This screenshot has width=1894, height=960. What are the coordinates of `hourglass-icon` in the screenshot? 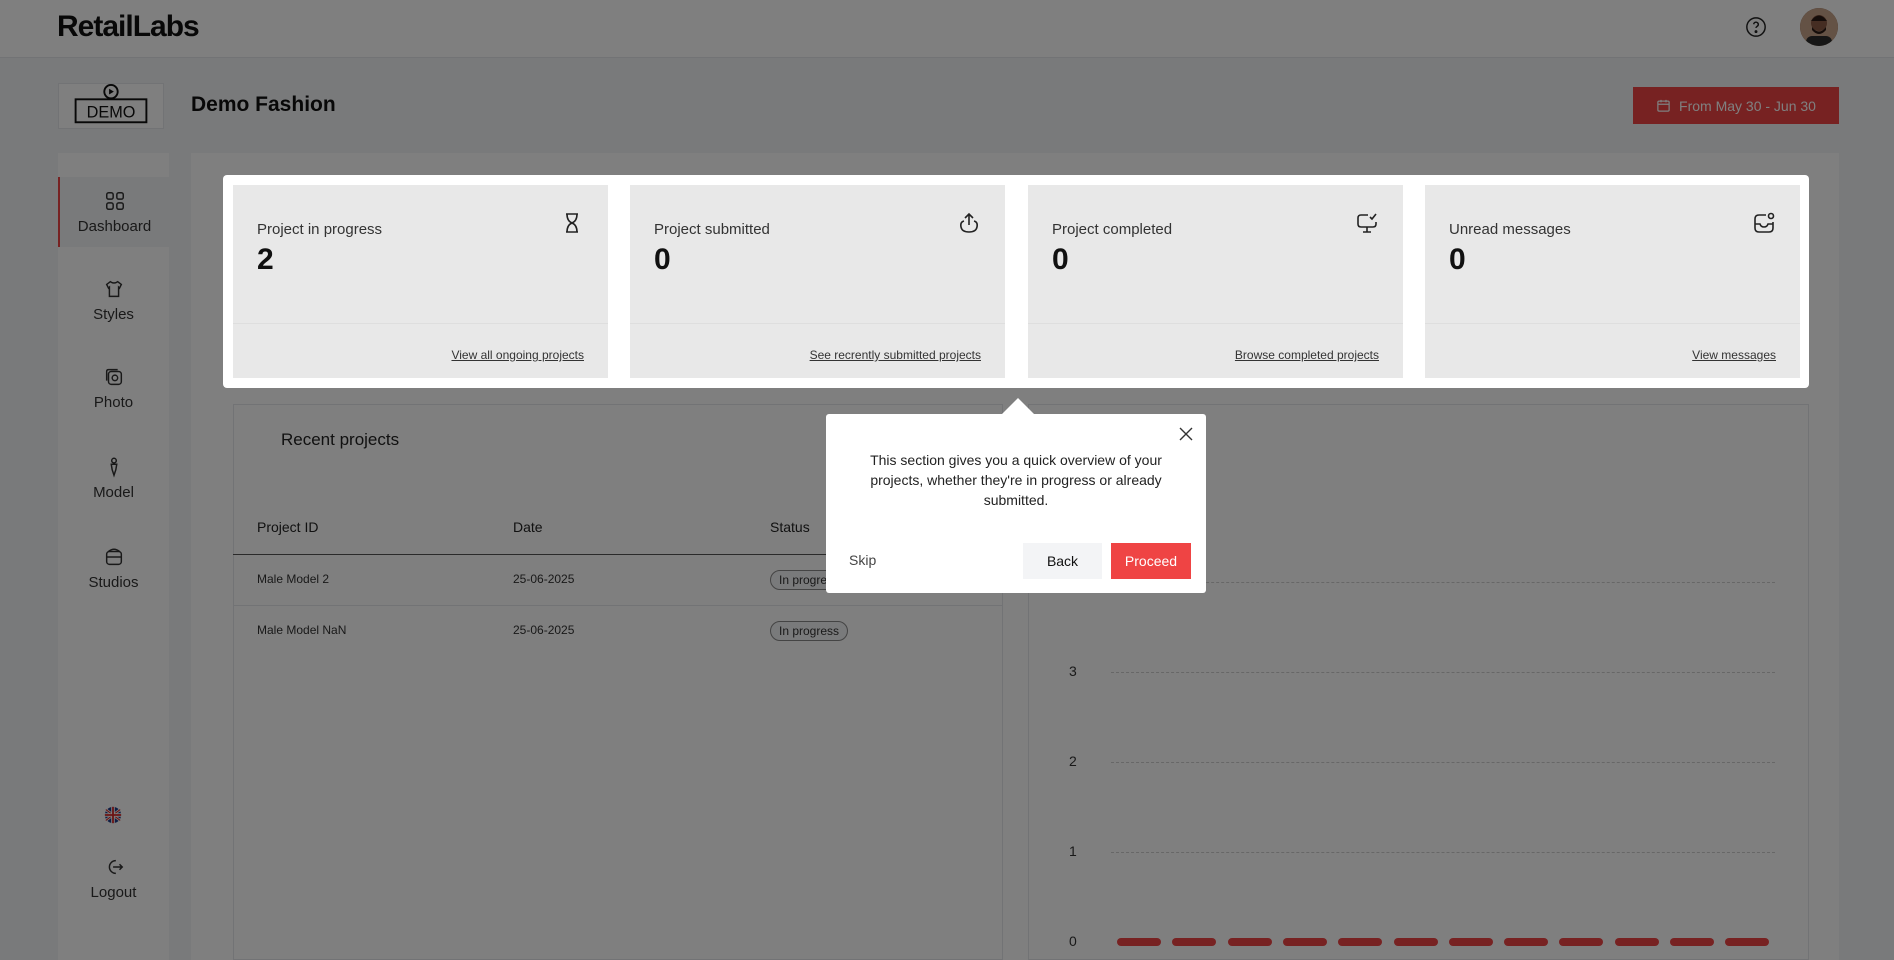 It's located at (572, 223).